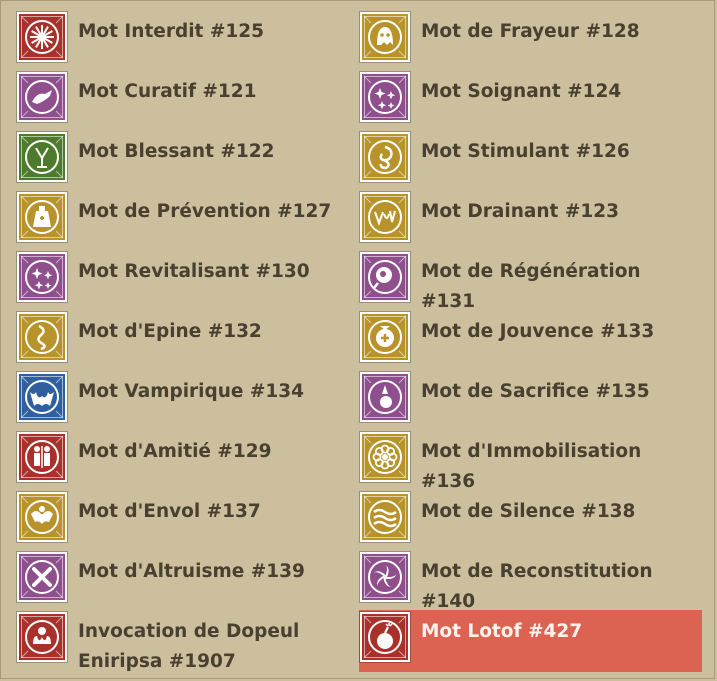 This screenshot has width=717, height=681. I want to click on spell-label: Mot Soignant #124, so click(521, 91).